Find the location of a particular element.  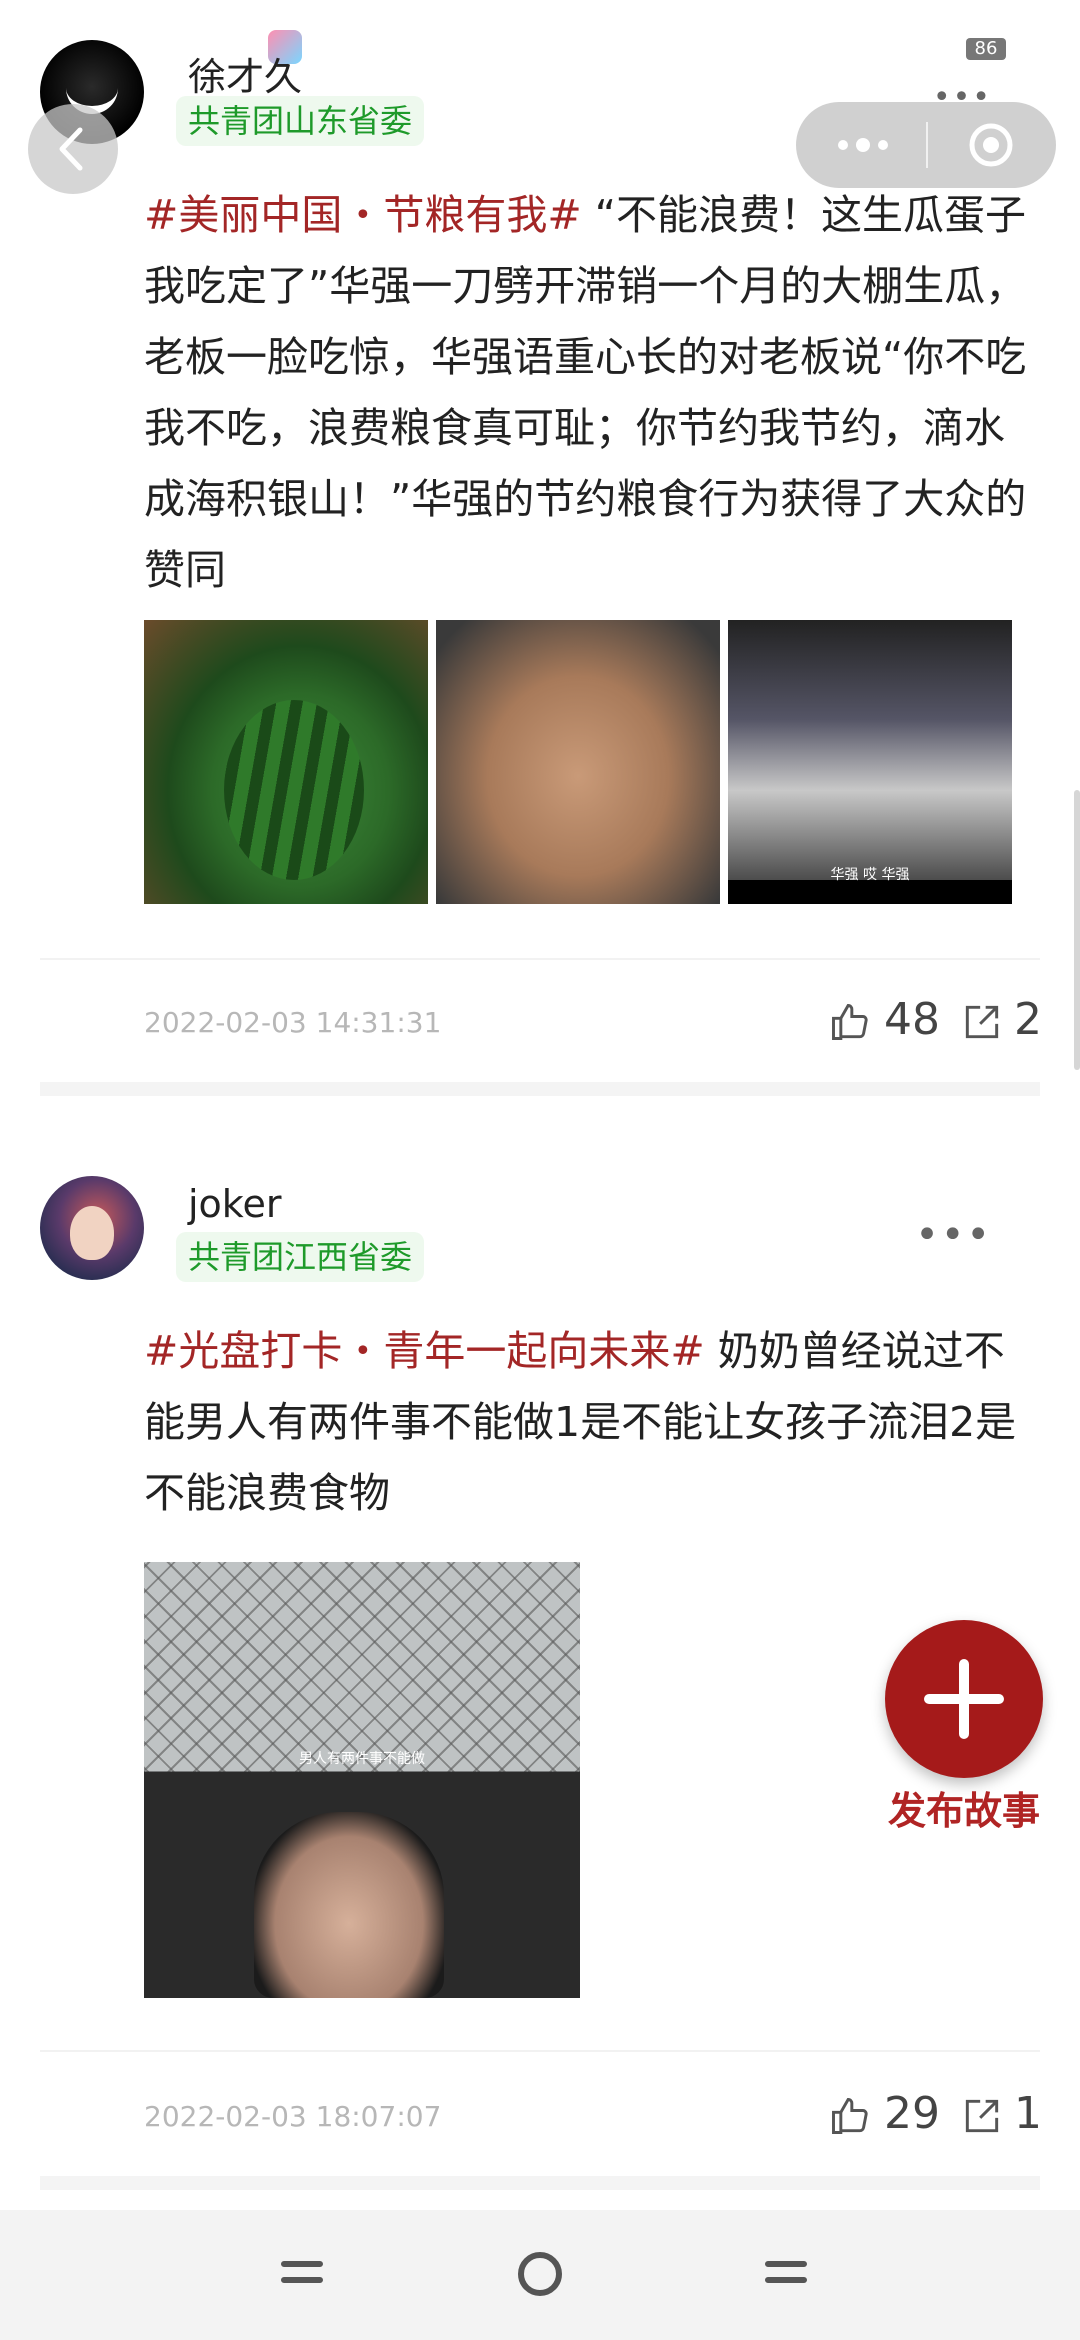

publish-story-button is located at coordinates (964, 1699).